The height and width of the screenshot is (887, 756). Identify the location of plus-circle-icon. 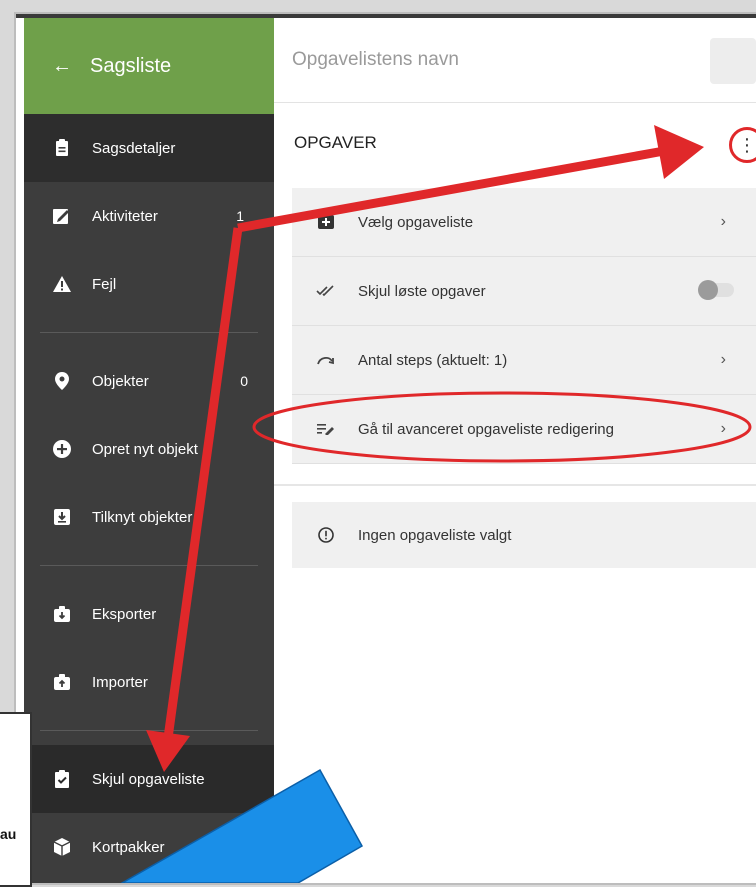
(62, 449).